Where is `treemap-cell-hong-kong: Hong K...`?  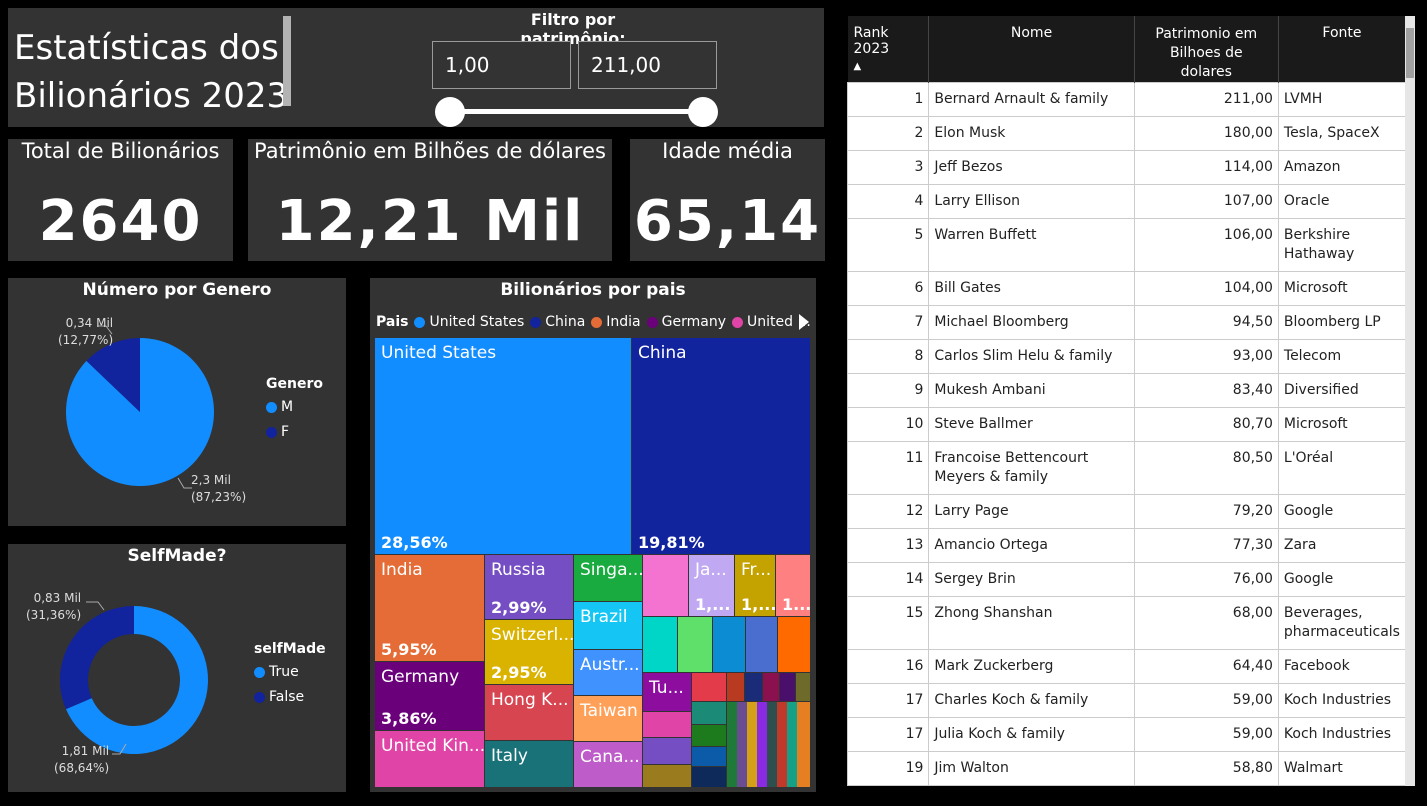 treemap-cell-hong-kong: Hong K... is located at coordinates (529, 712).